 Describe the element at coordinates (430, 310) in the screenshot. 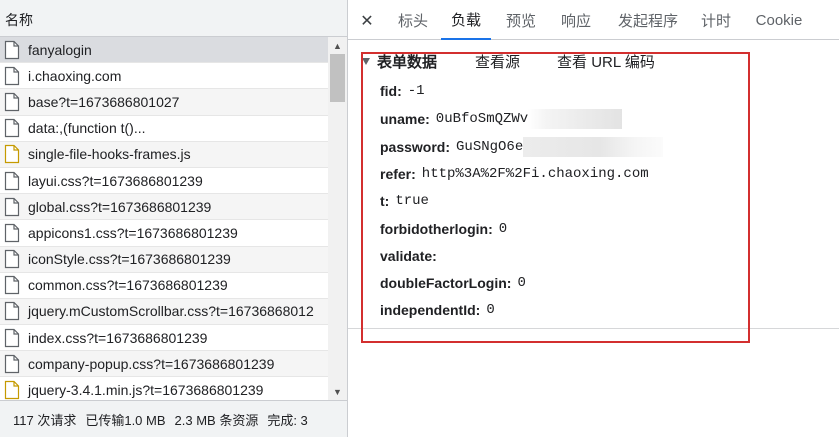

I see `param-key: independentId:` at that location.